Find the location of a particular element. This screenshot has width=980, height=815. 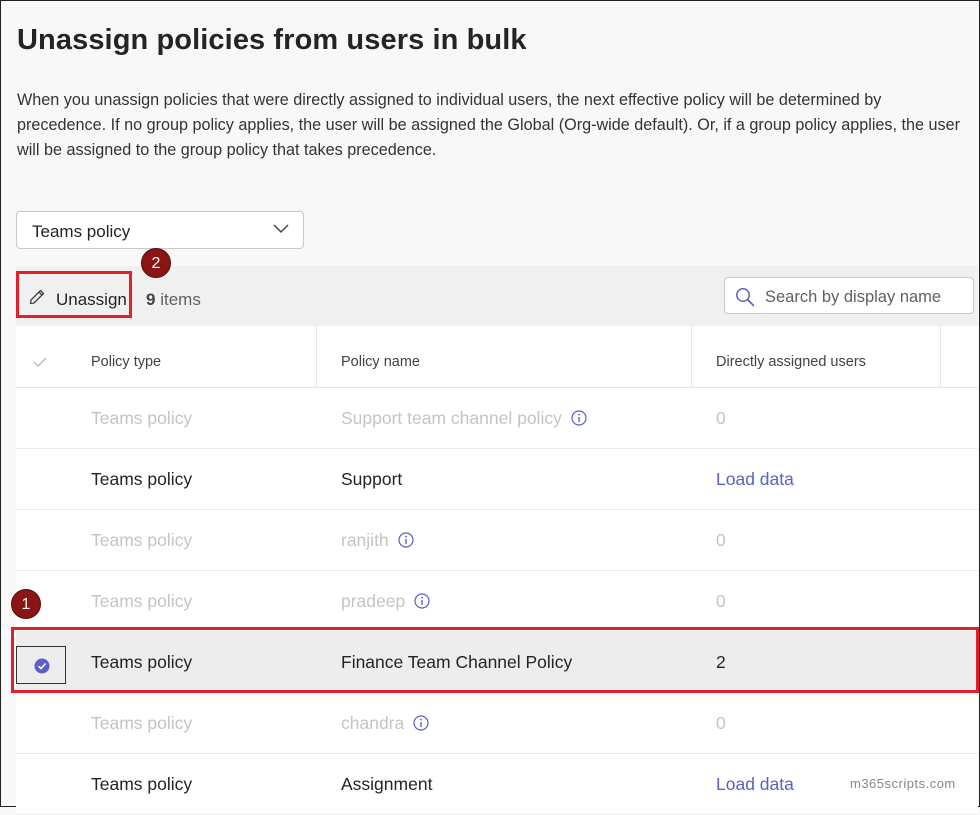

table-row: Teams policy ranjith 0 is located at coordinates (497, 540).